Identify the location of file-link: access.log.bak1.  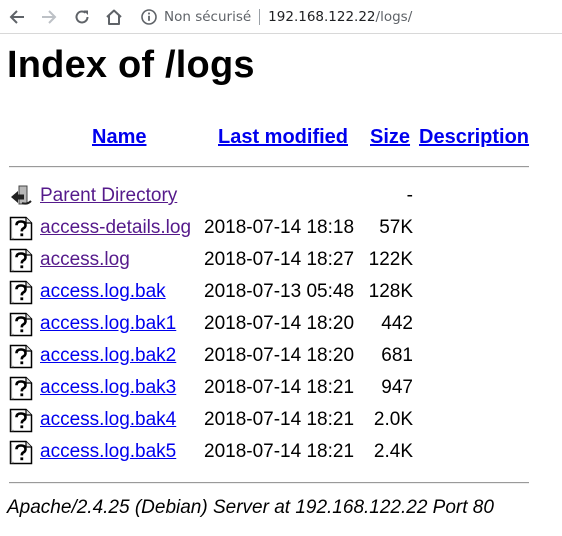
(108, 324).